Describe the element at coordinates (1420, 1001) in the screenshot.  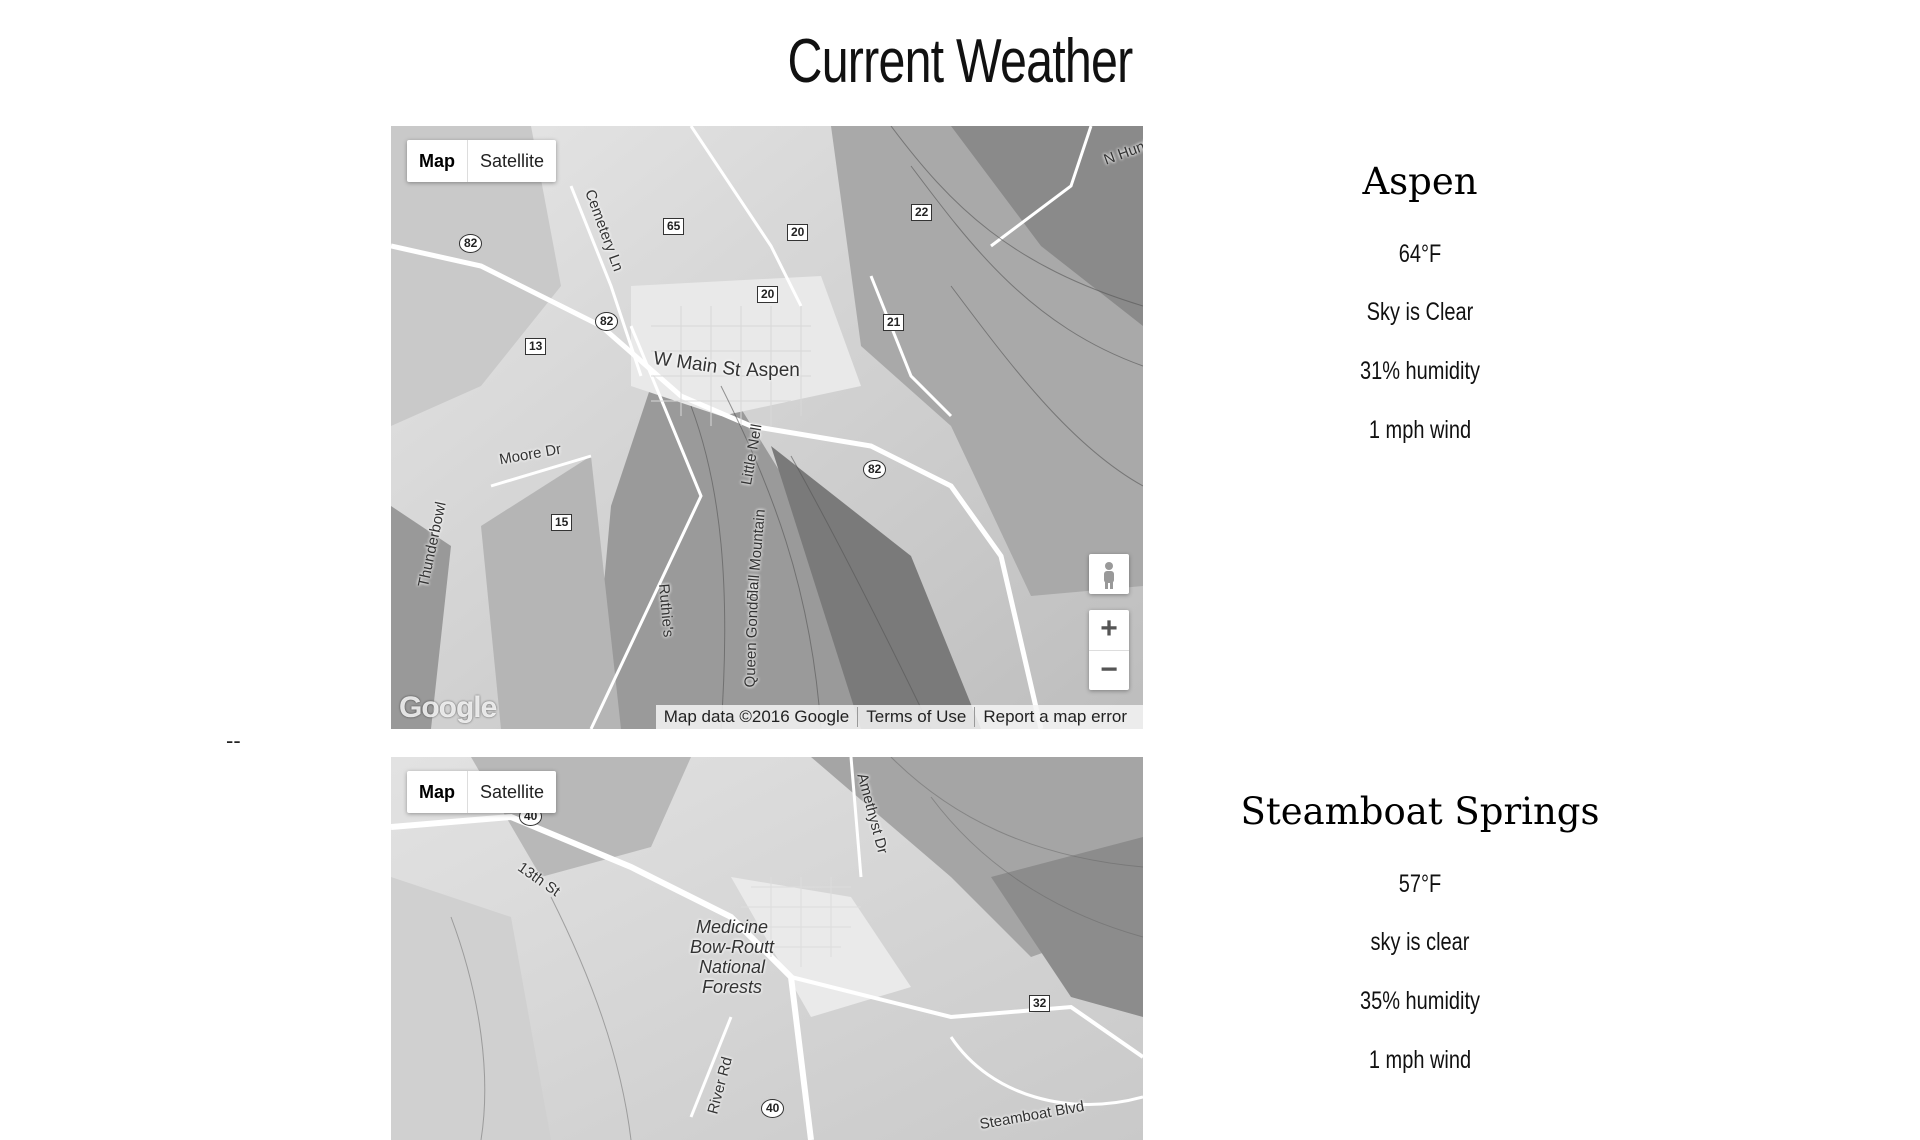
I see `humidity: 35% humidity` at that location.